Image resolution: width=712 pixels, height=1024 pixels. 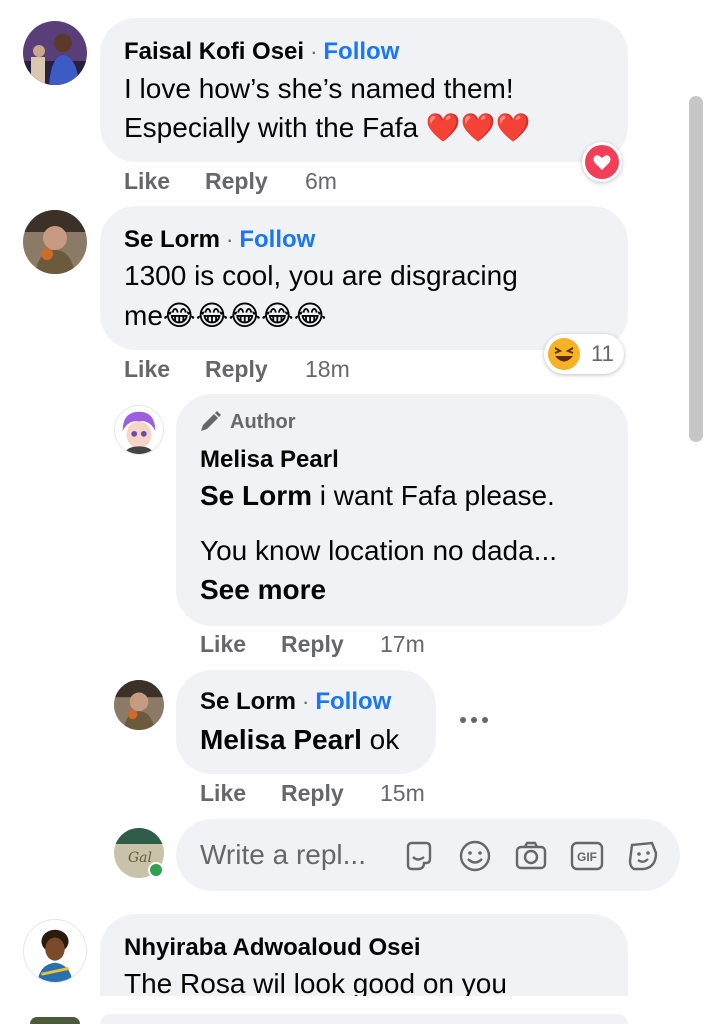 I want to click on gif-label: GIF, so click(x=587, y=857).